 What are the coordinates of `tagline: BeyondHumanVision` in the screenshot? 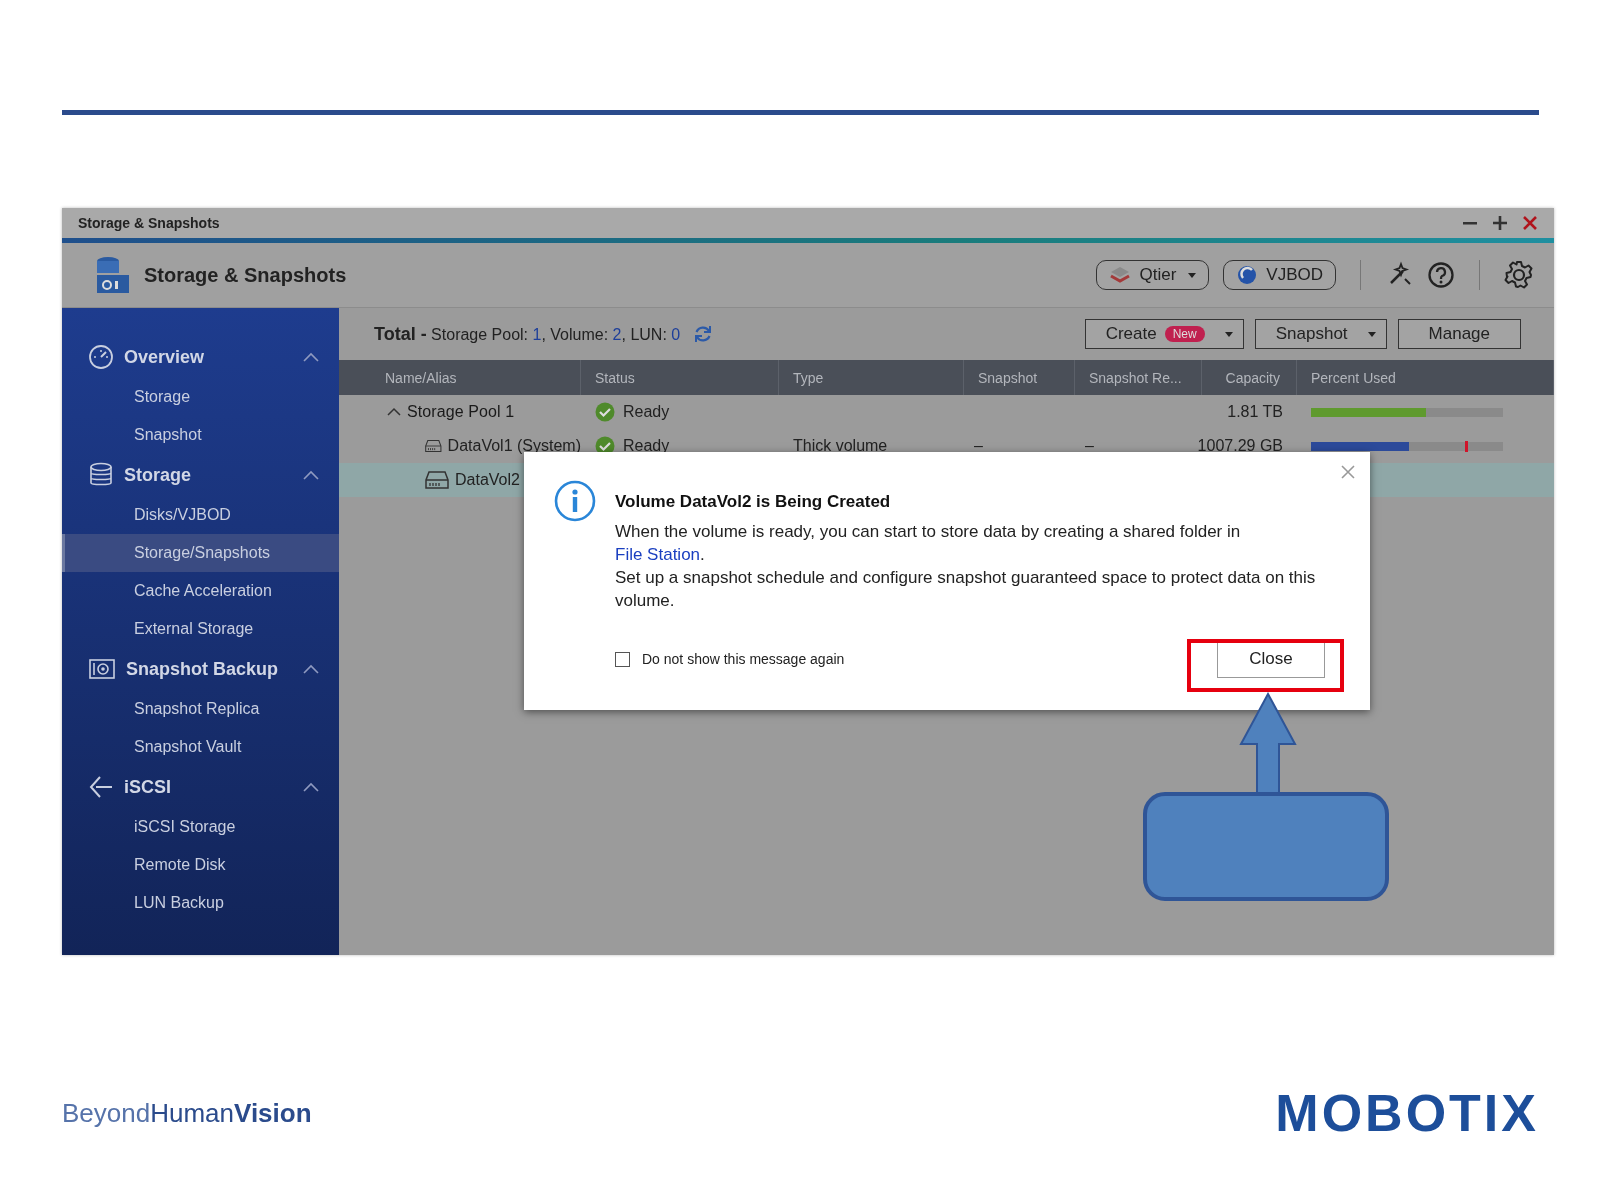 It's located at (187, 1113).